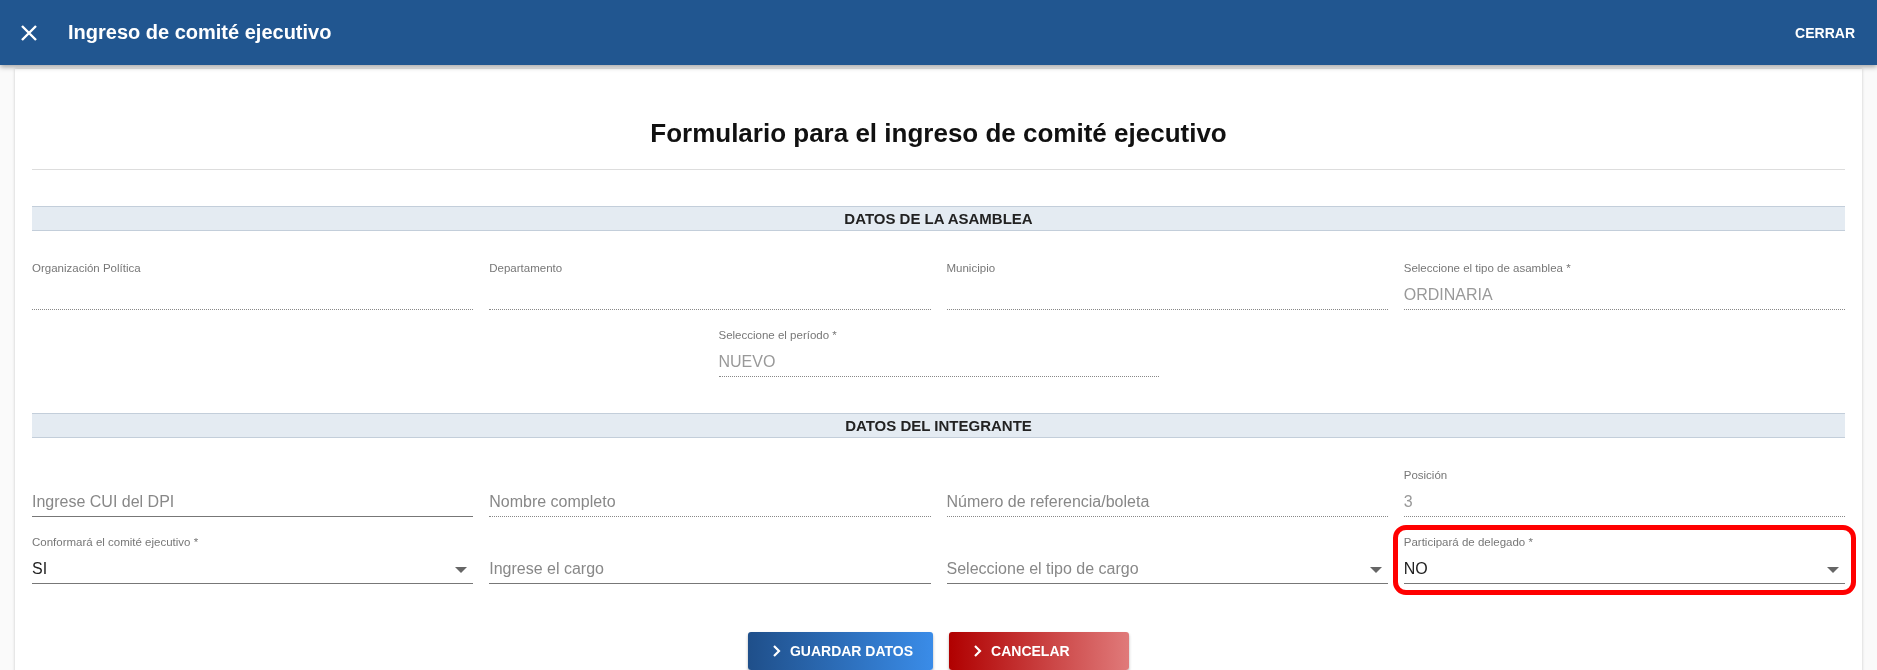 Image resolution: width=1877 pixels, height=670 pixels. Describe the element at coordinates (1487, 268) in the screenshot. I see `field-label: Seleccione el tipo de asamblea *` at that location.